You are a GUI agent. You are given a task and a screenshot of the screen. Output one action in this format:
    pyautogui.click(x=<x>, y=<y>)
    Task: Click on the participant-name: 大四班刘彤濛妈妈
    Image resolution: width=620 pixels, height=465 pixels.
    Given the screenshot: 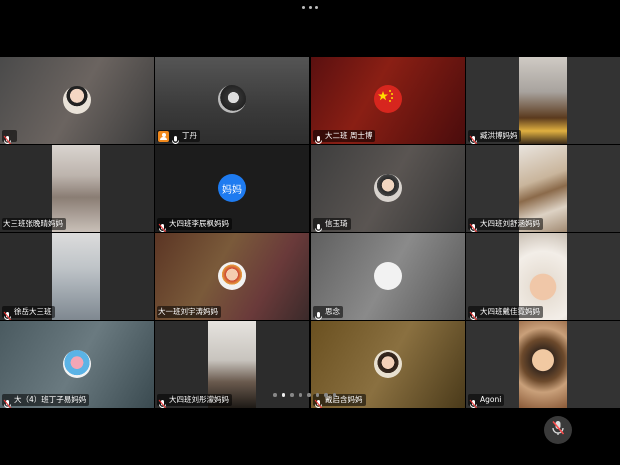 What is the action you would take?
    pyautogui.click(x=199, y=399)
    